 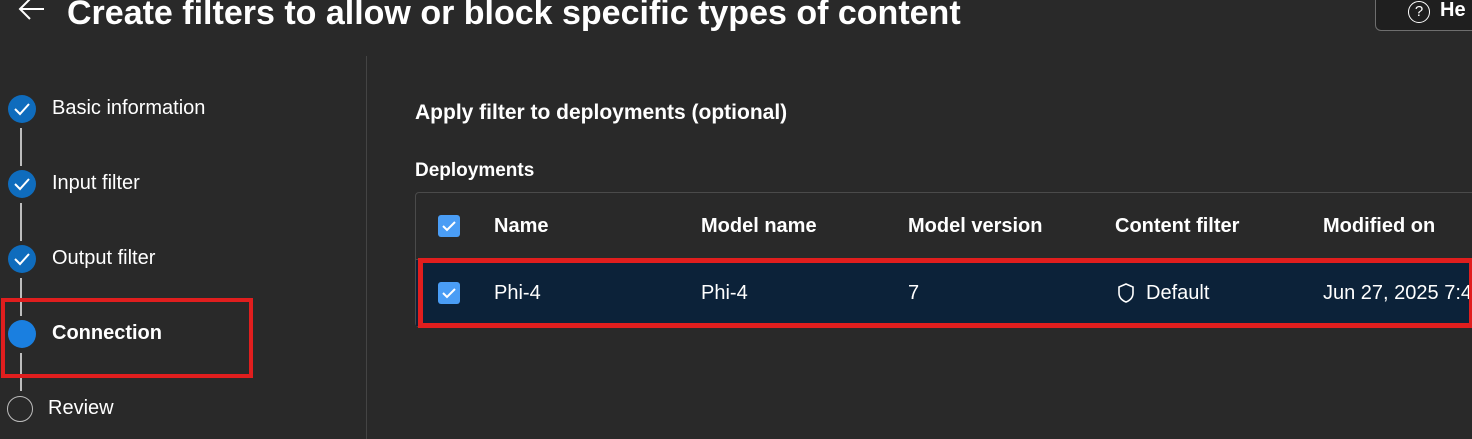 What do you see at coordinates (81, 408) in the screenshot?
I see `step-label: Review` at bounding box center [81, 408].